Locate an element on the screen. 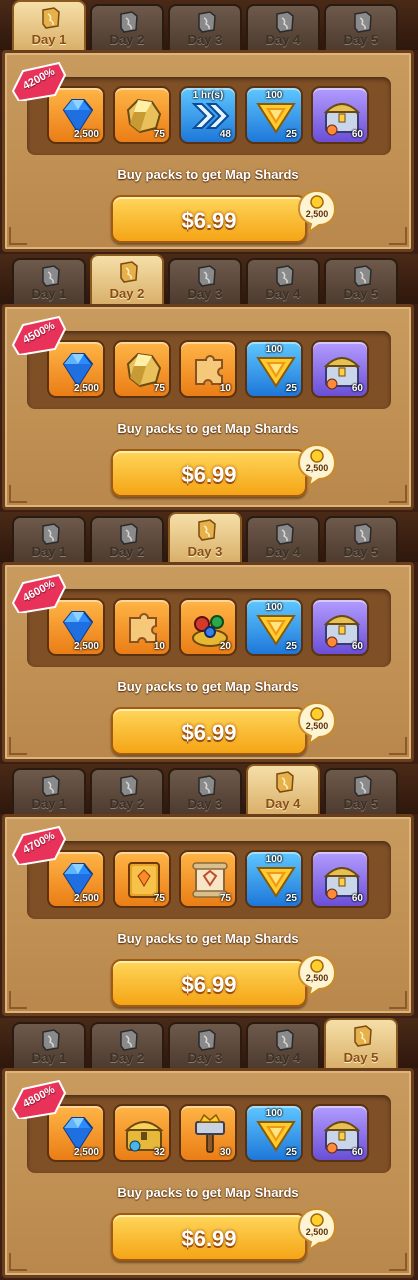  bonus-badge: 4200% is located at coordinates (39, 82).